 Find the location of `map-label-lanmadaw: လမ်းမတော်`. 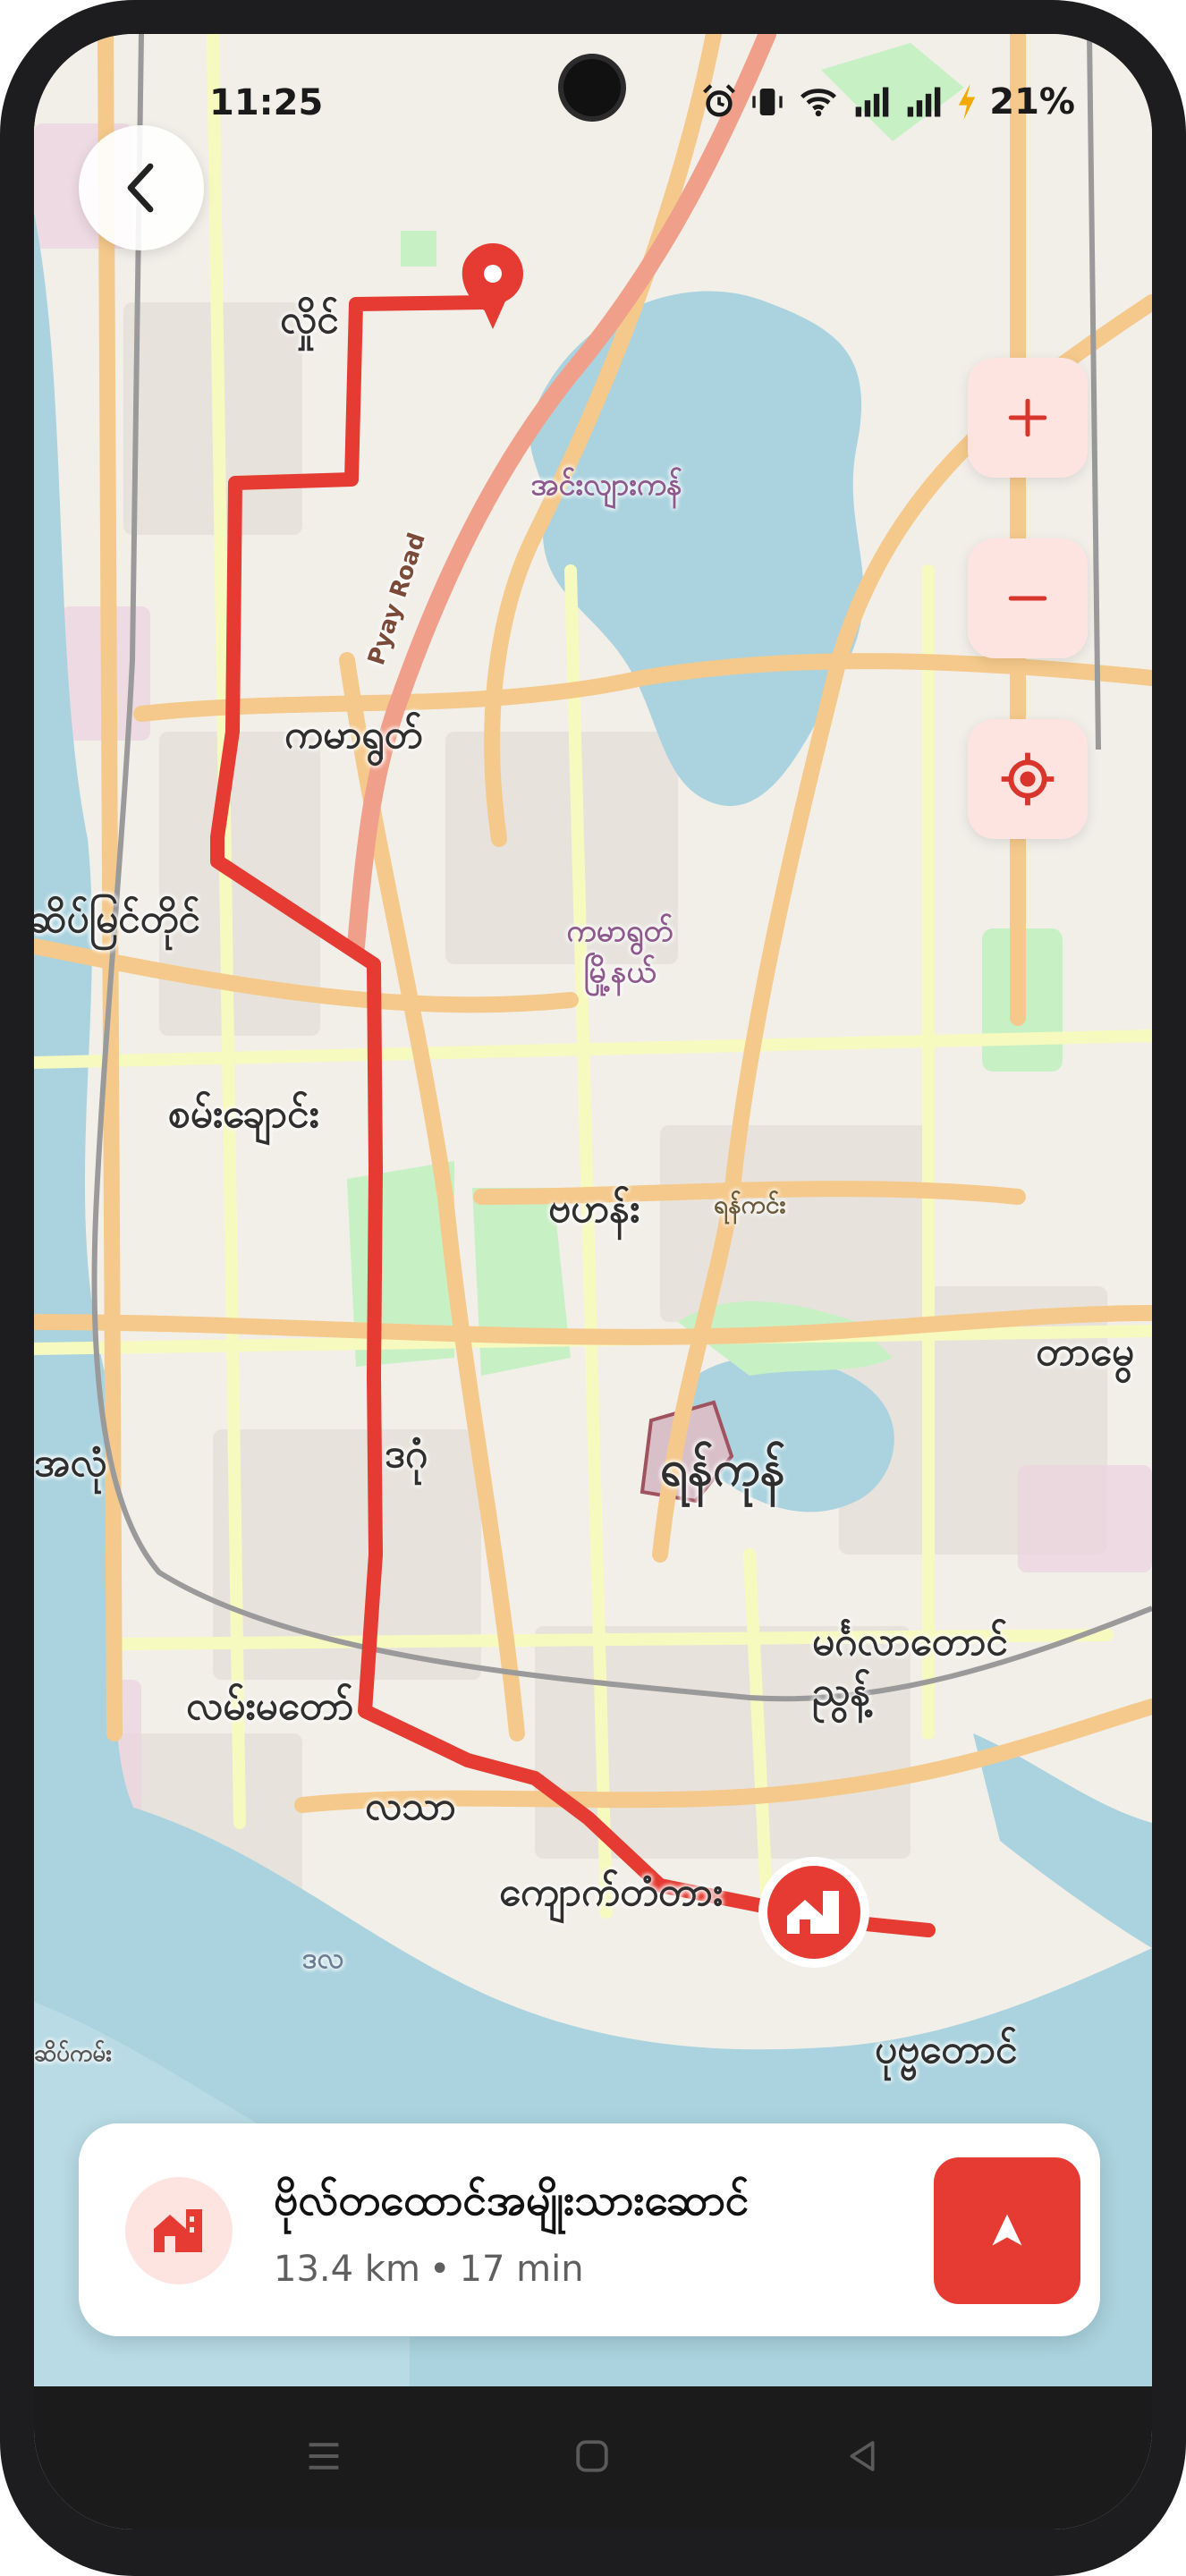

map-label-lanmadaw: လမ်းမတော် is located at coordinates (270, 1706).